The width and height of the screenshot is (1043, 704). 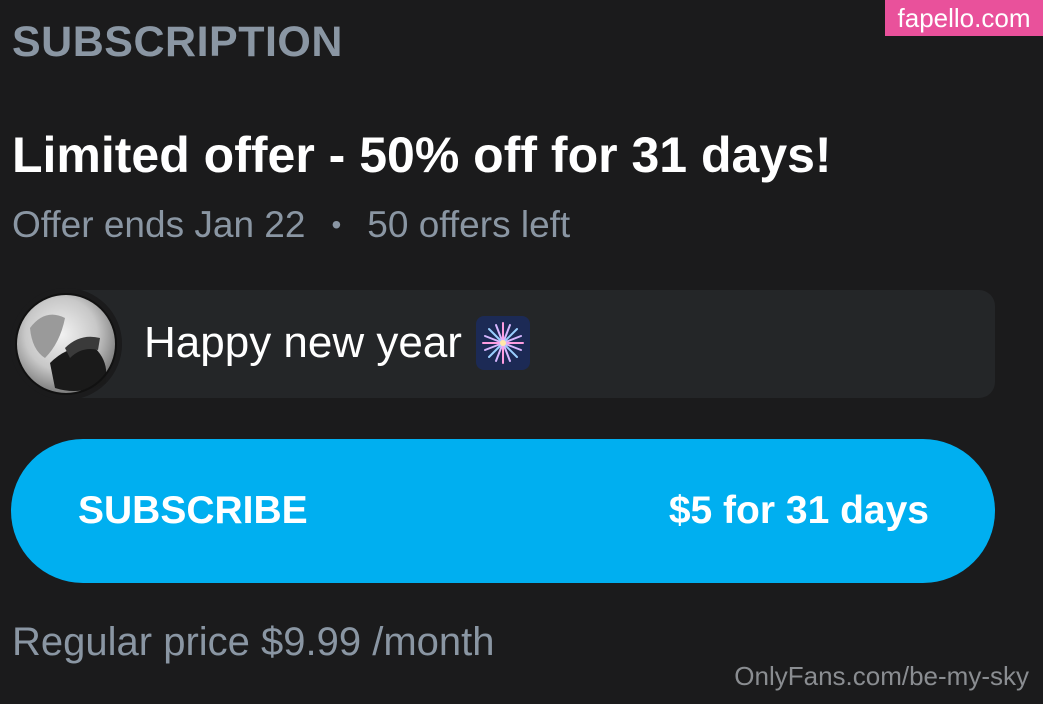 I want to click on offers-left-count: 50 offers left, so click(x=469, y=224).